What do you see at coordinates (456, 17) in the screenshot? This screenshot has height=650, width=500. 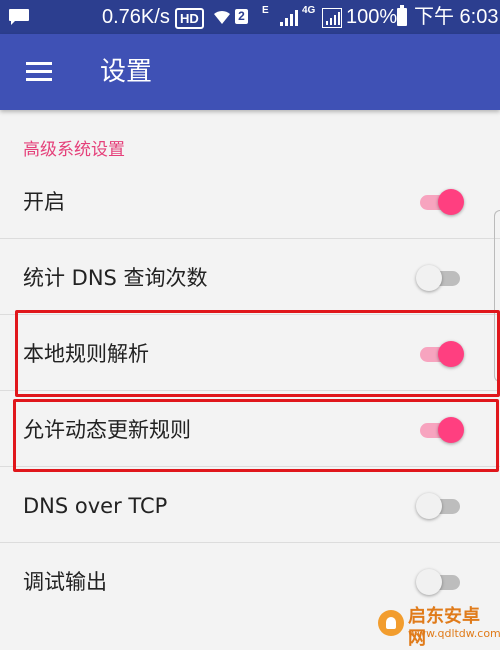 I see `clock: 下午 6:03` at bounding box center [456, 17].